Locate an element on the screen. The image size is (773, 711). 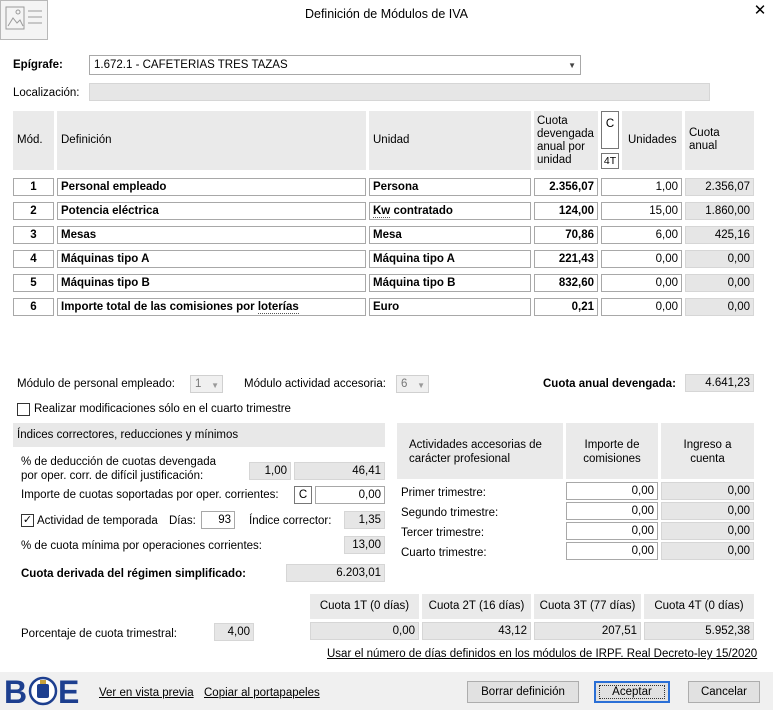
mod-cell: 4 is located at coordinates (33, 259).